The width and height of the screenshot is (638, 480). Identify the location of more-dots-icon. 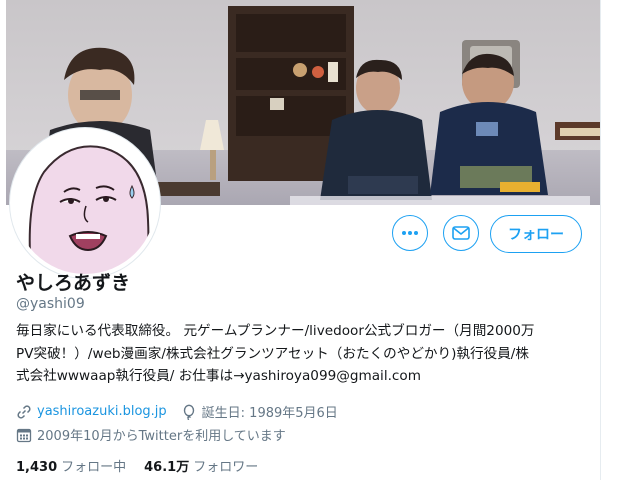
(410, 233).